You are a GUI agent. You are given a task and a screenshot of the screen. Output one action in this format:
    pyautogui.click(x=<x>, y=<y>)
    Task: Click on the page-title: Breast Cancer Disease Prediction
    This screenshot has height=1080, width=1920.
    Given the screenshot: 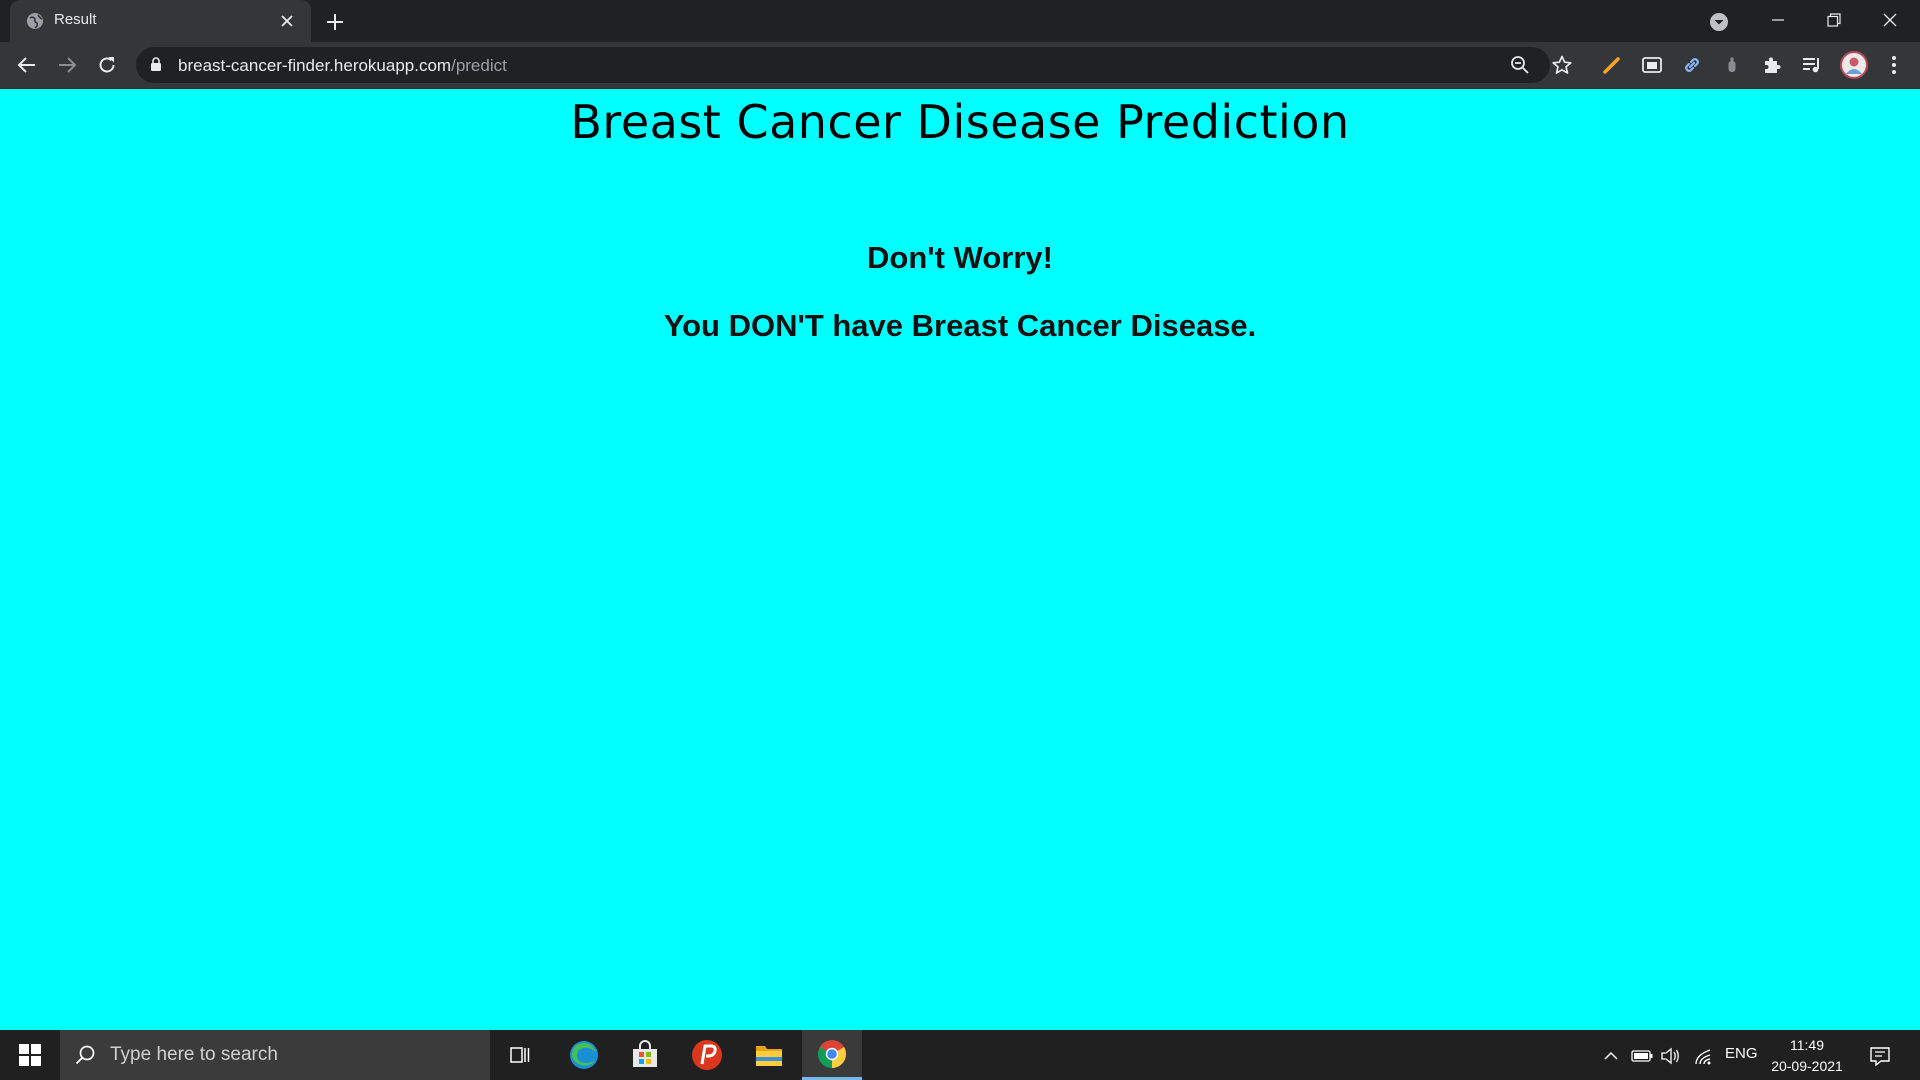 What is the action you would take?
    pyautogui.click(x=960, y=122)
    